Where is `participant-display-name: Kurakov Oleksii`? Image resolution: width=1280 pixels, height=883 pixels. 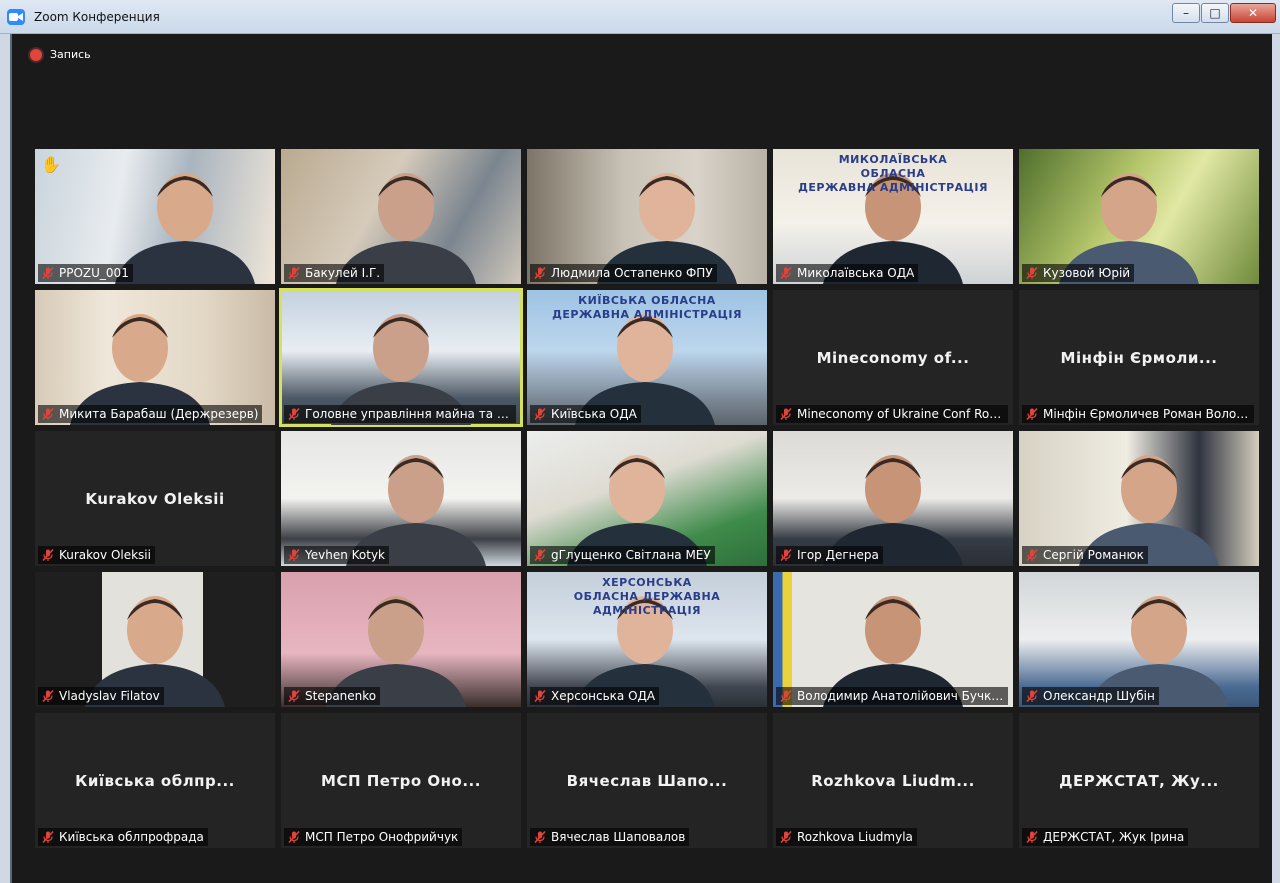 participant-display-name: Kurakov Oleksii is located at coordinates (155, 498).